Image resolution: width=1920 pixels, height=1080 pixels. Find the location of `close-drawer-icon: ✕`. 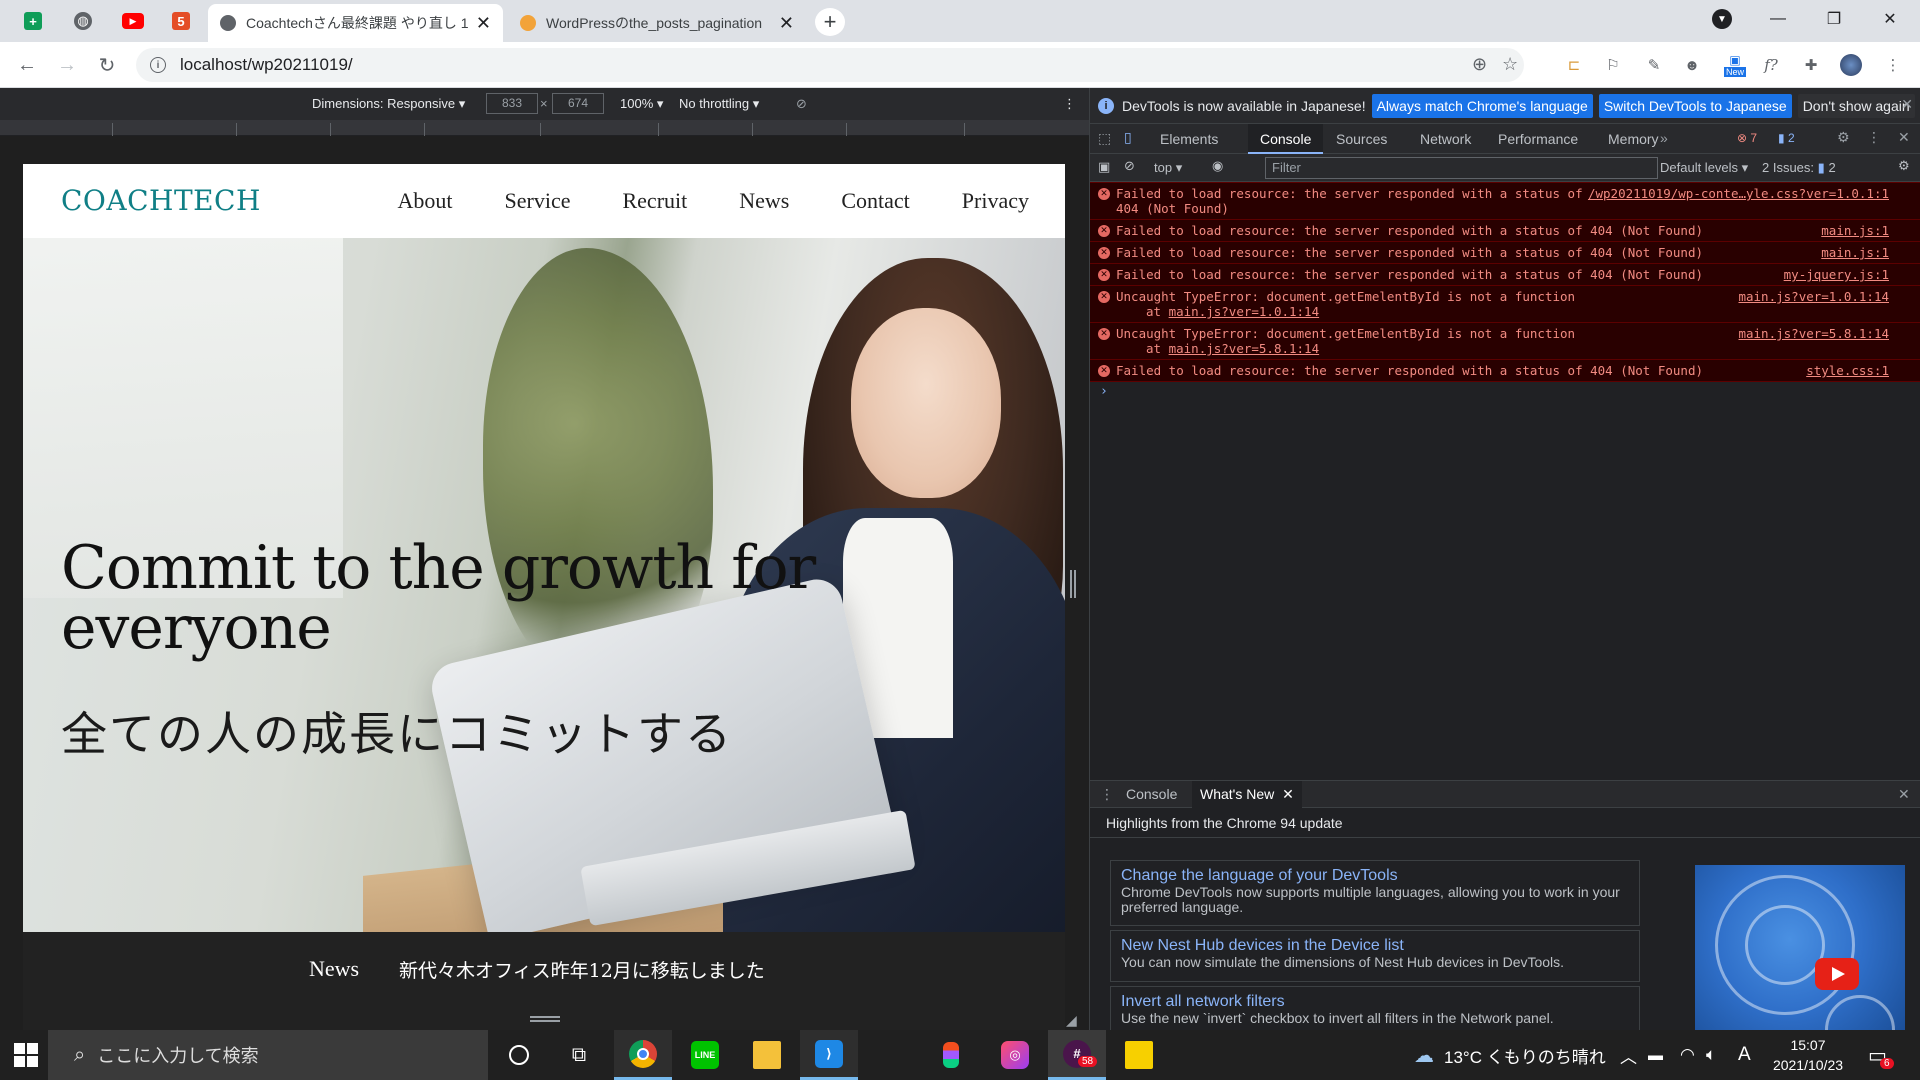

close-drawer-icon: ✕ is located at coordinates (1904, 794).